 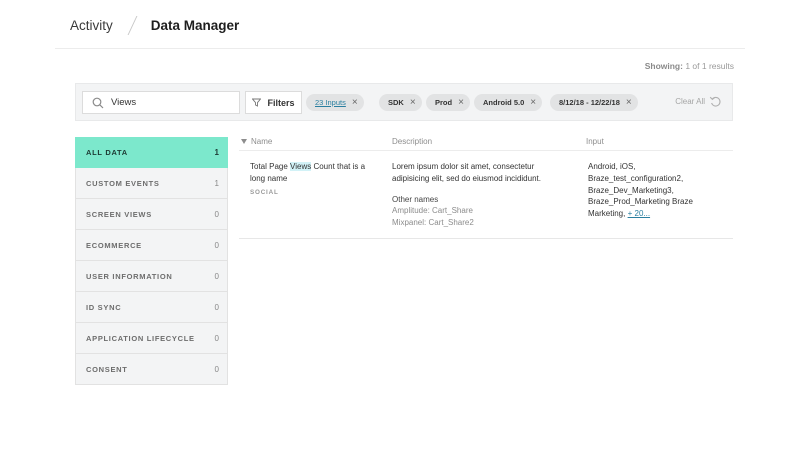 I want to click on filter-icon, so click(x=257, y=102).